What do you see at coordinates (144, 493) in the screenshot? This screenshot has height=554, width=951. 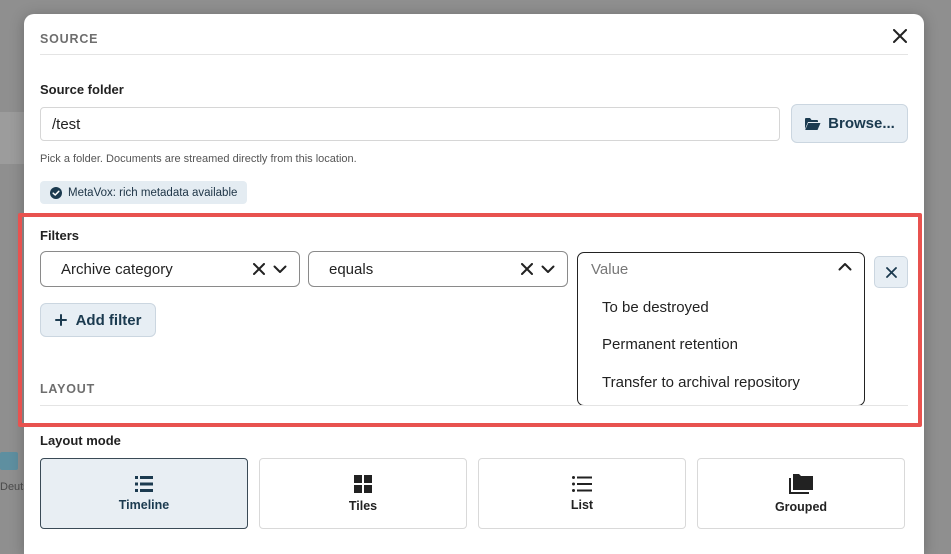 I see `layout-mode-timeline: Timeline` at bounding box center [144, 493].